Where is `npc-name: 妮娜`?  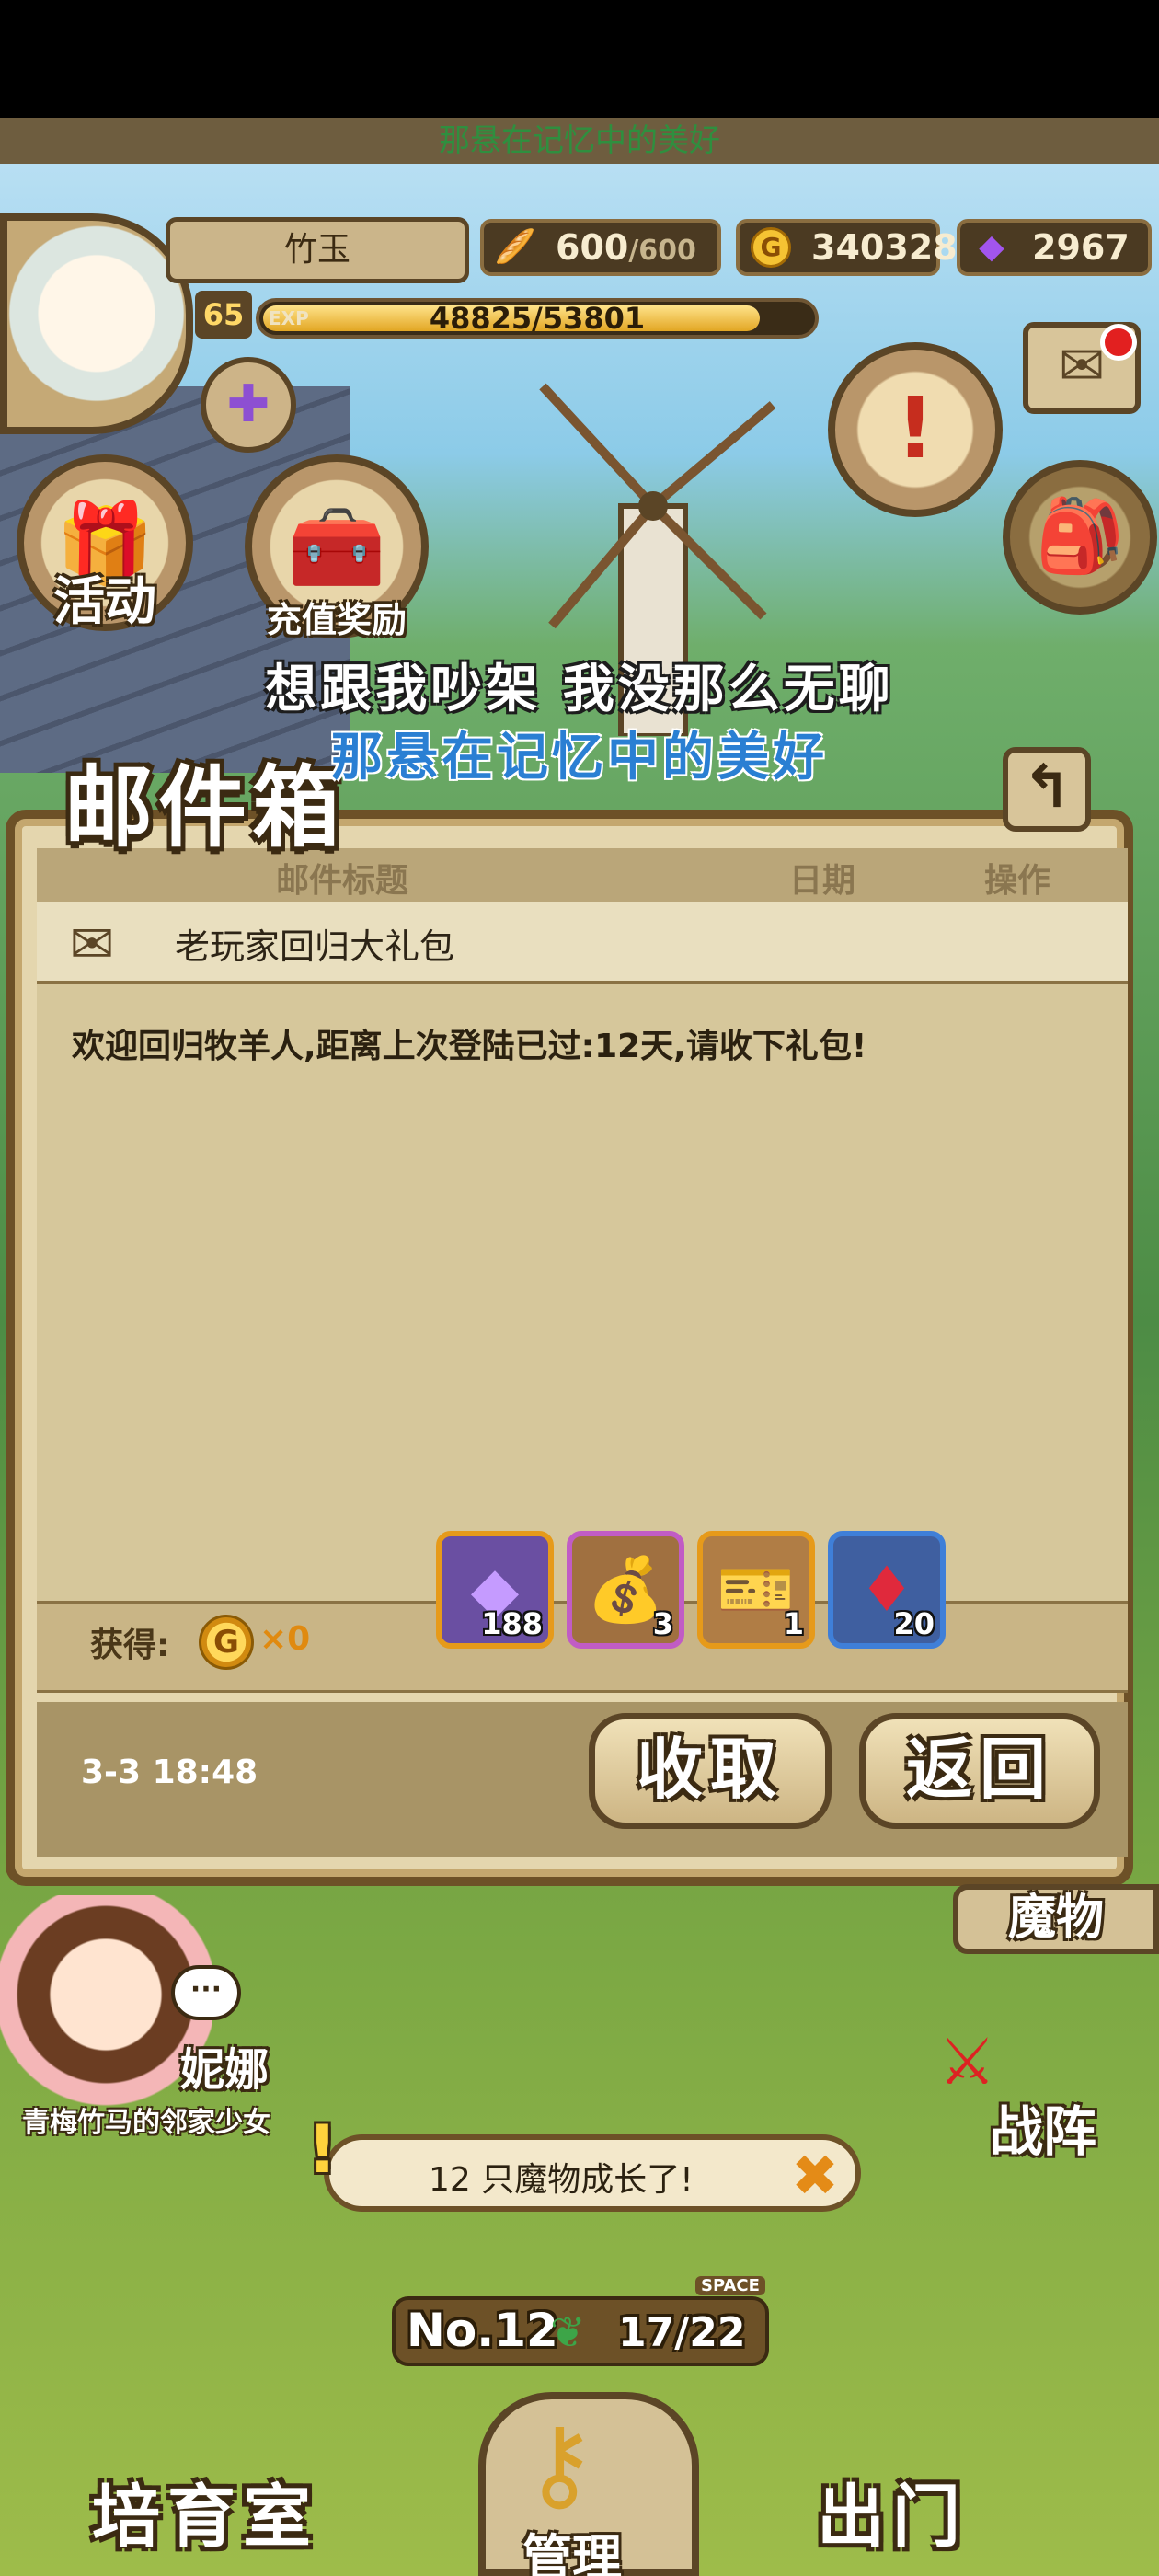 npc-name: 妮娜 is located at coordinates (225, 2070).